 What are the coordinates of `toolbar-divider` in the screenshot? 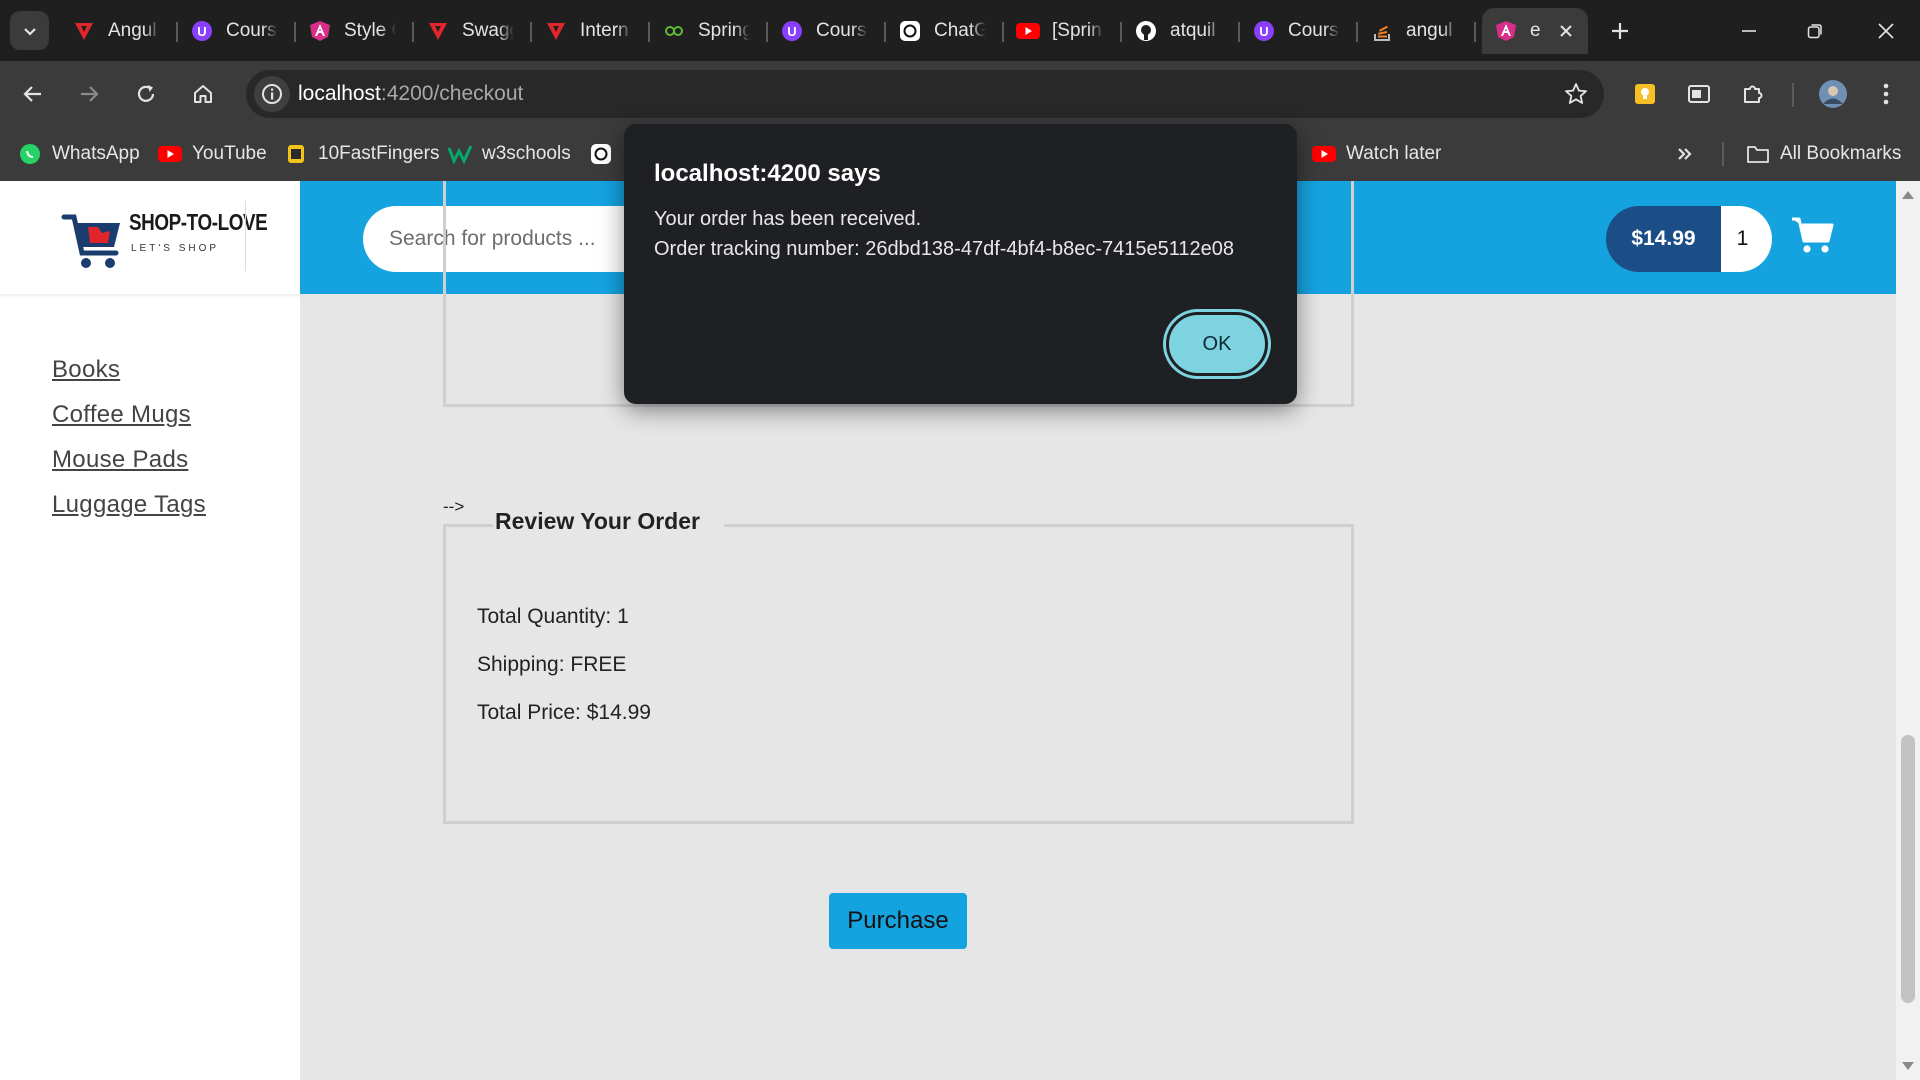 It's located at (1793, 95).